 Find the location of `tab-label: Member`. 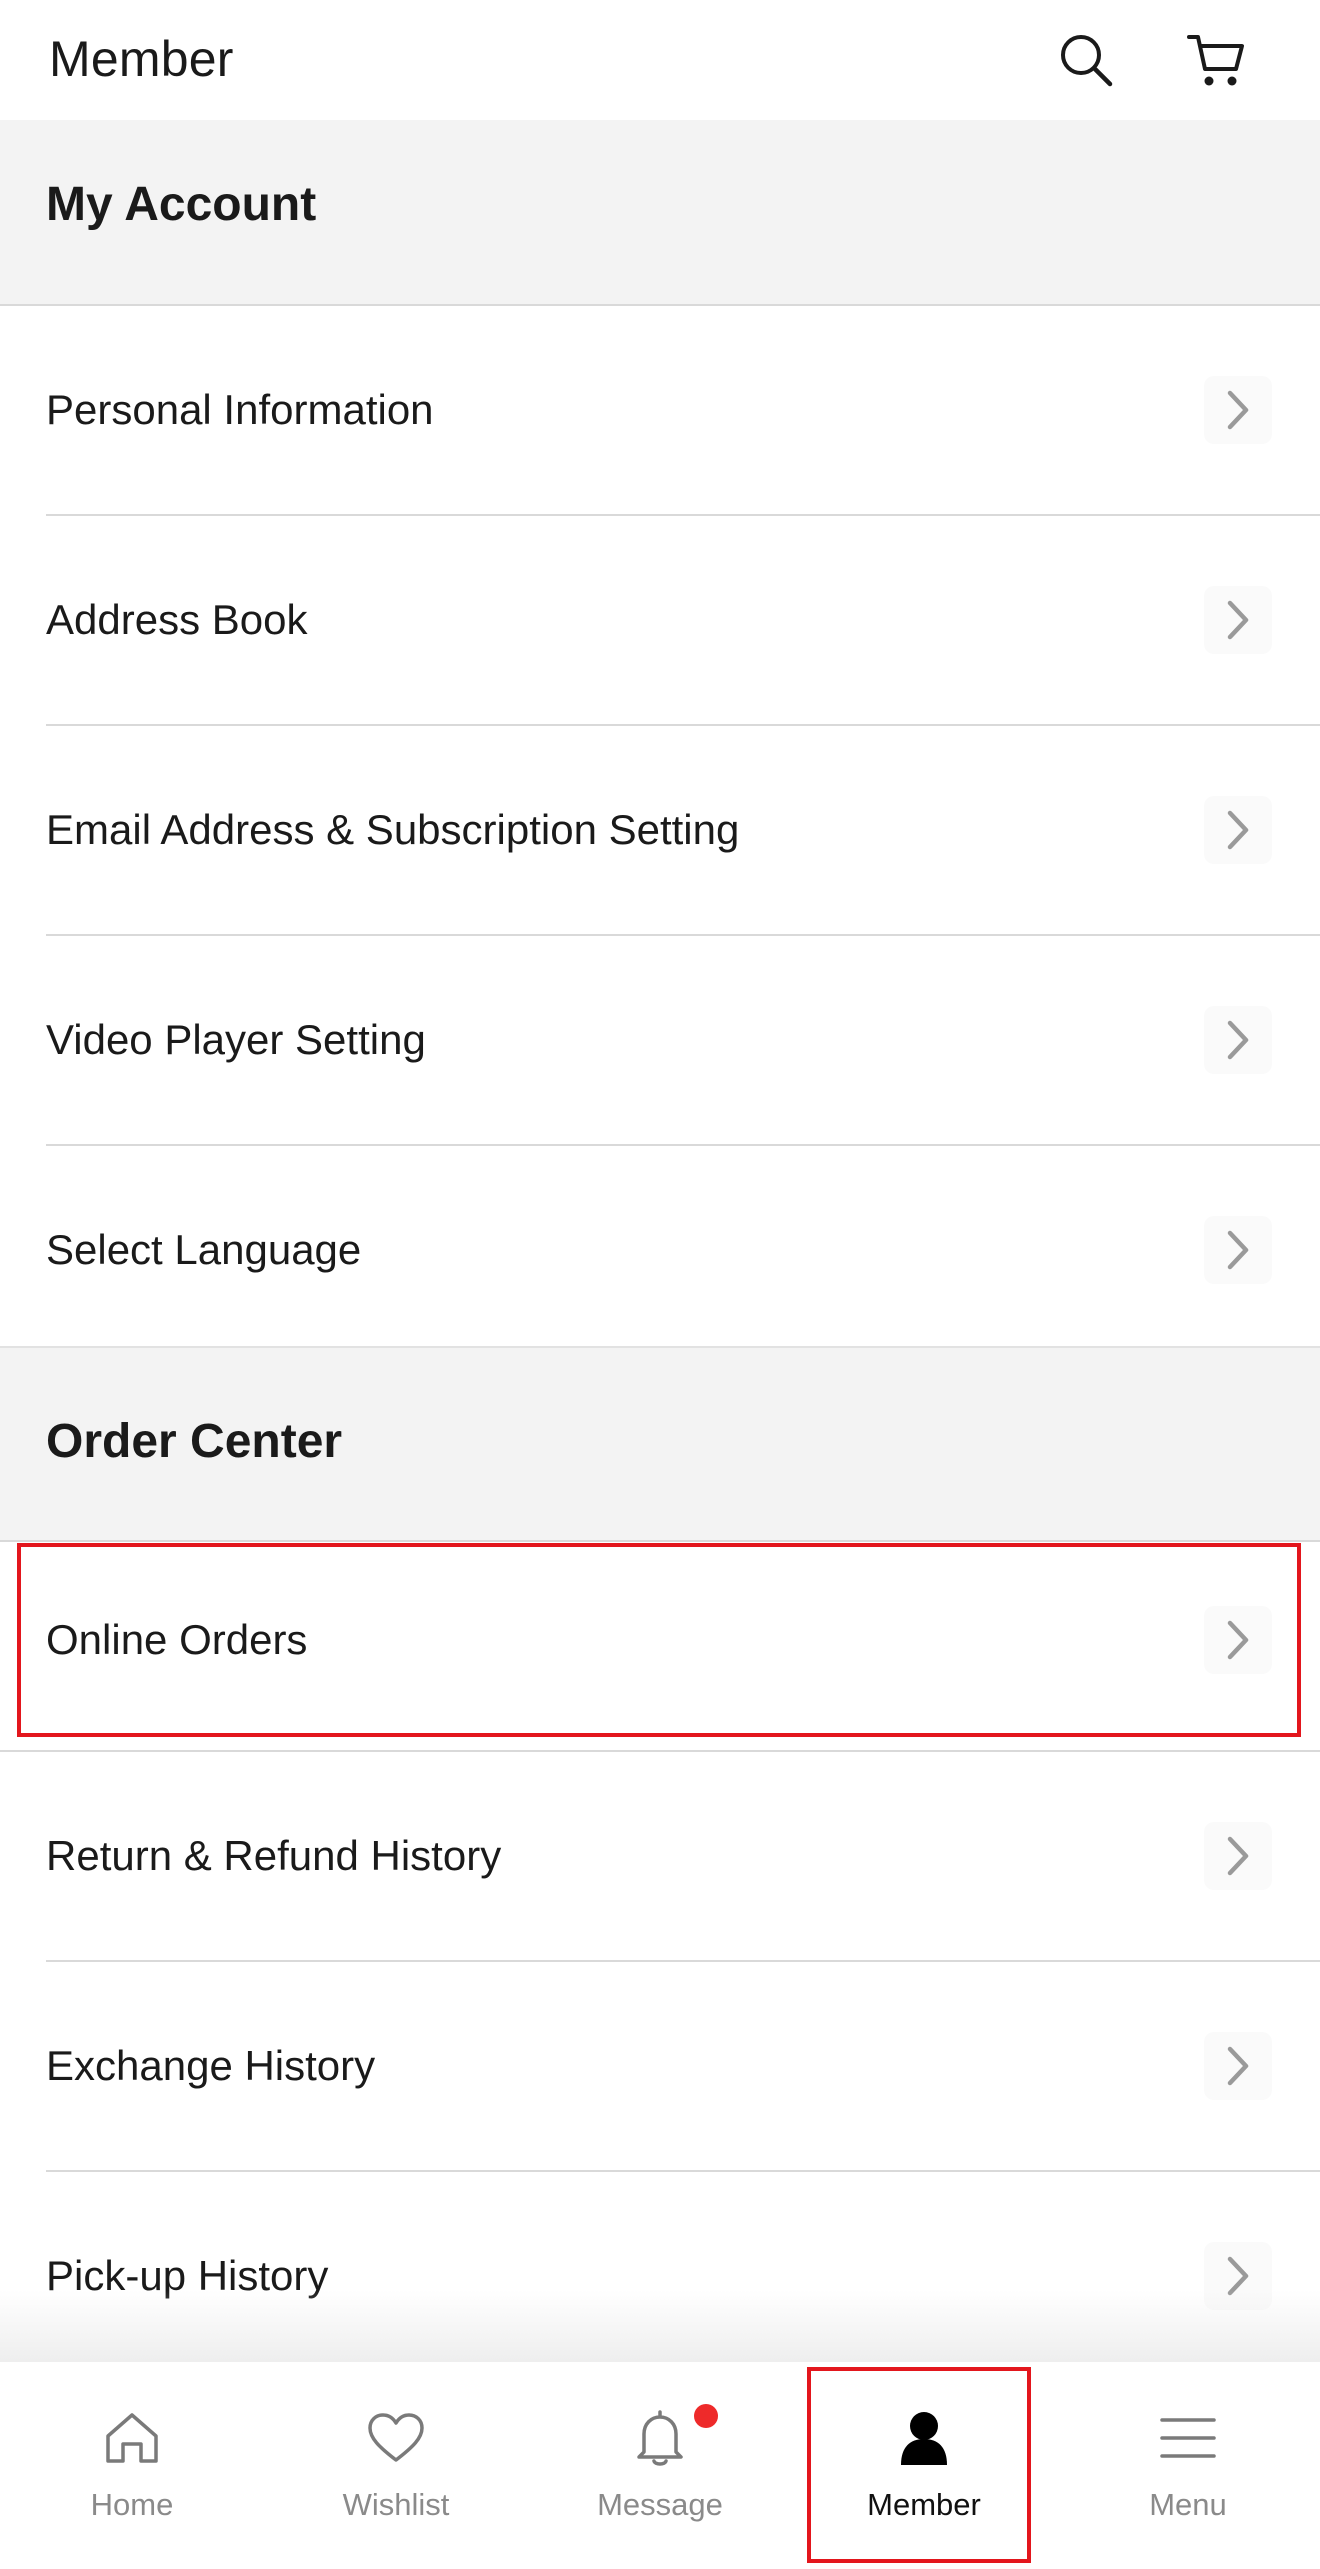

tab-label: Member is located at coordinates (924, 2504).